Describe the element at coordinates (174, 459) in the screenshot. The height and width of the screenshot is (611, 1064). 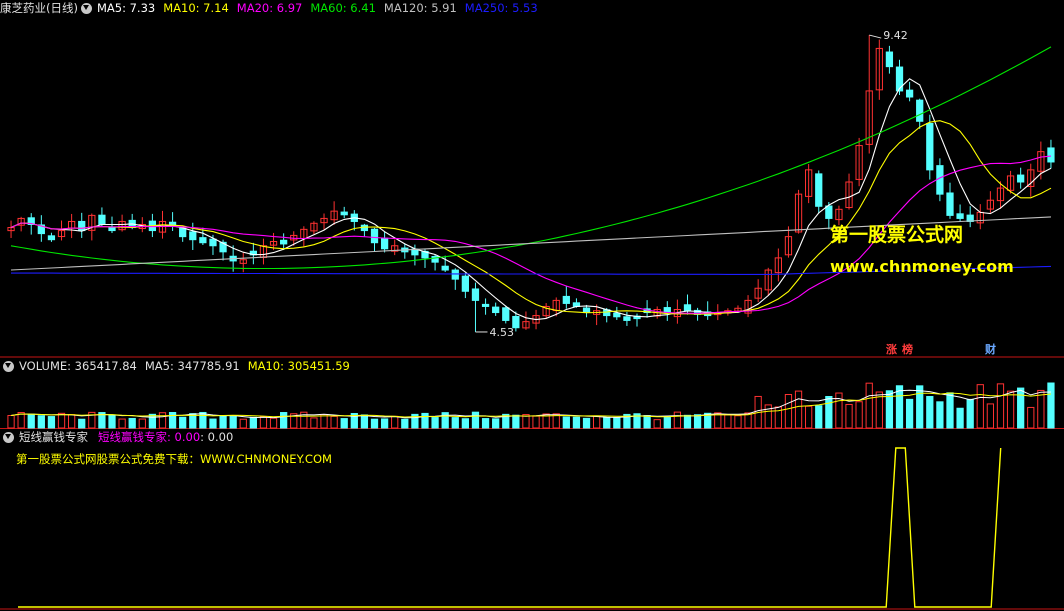
I see `indicator-note: 第一股票公式网股票公式免费下载：WWW.CHNMONEY.COM` at that location.